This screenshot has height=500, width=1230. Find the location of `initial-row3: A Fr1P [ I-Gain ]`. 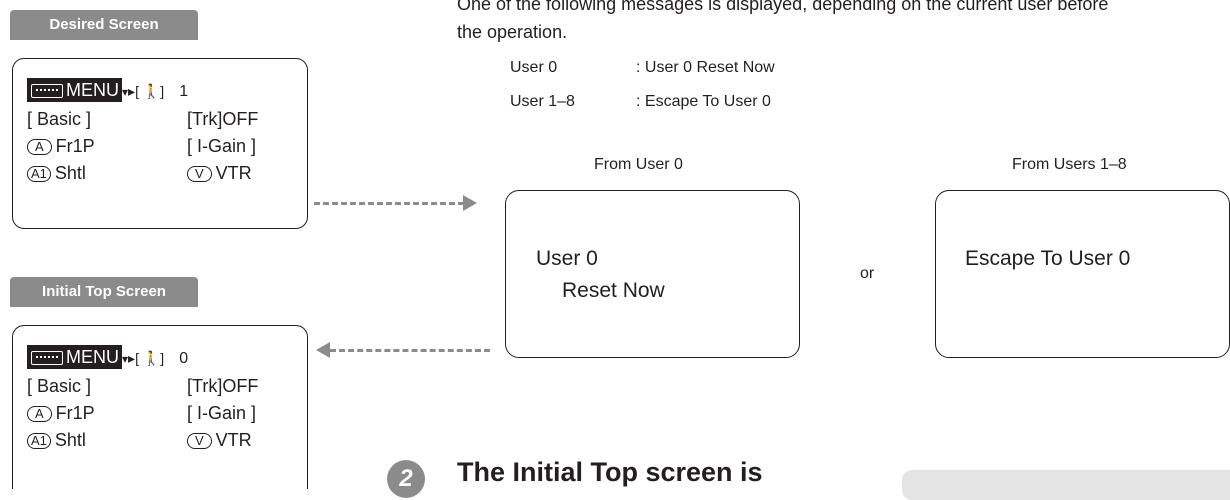

initial-row3: A Fr1P [ I-Gain ] is located at coordinates (141, 413).